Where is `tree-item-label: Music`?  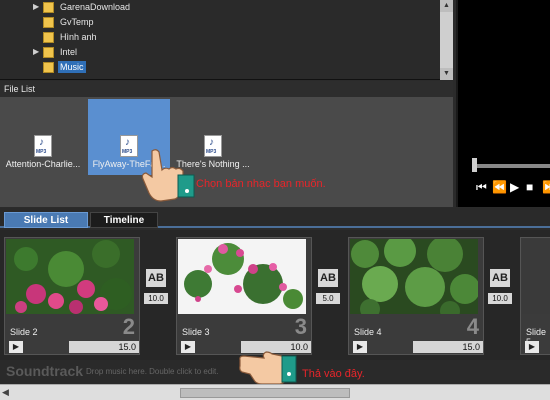
tree-item-label: Music is located at coordinates (72, 67).